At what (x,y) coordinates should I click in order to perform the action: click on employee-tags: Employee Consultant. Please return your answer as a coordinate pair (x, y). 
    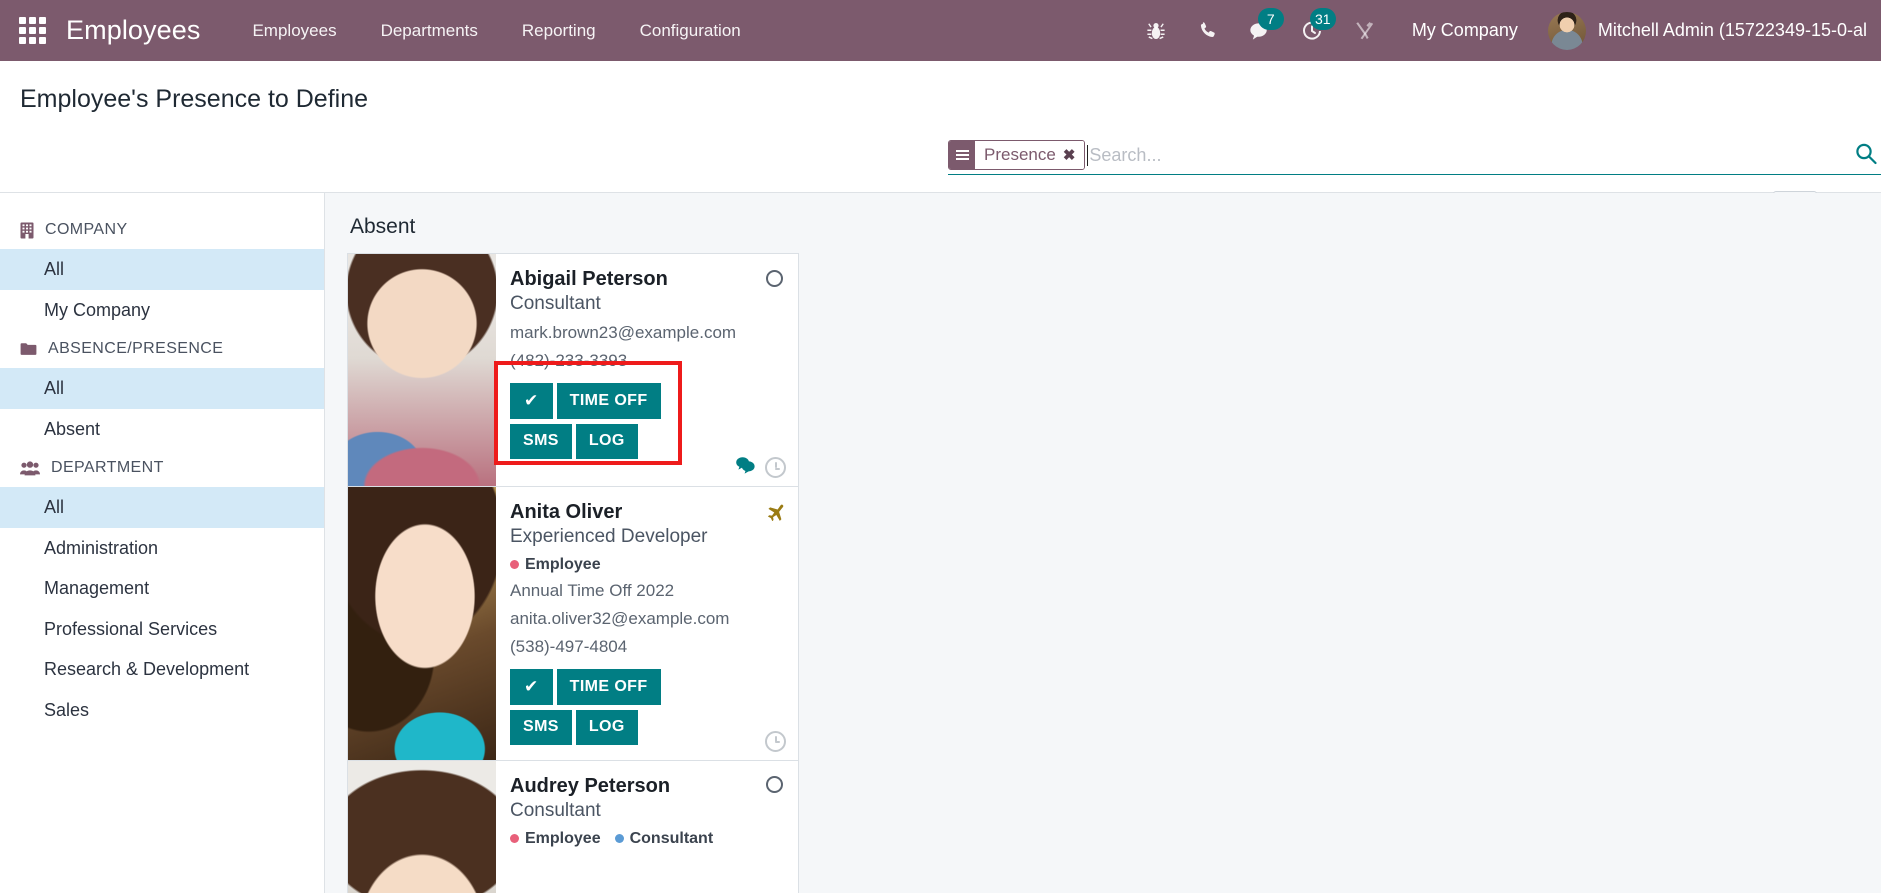
    Looking at the image, I should click on (646, 835).